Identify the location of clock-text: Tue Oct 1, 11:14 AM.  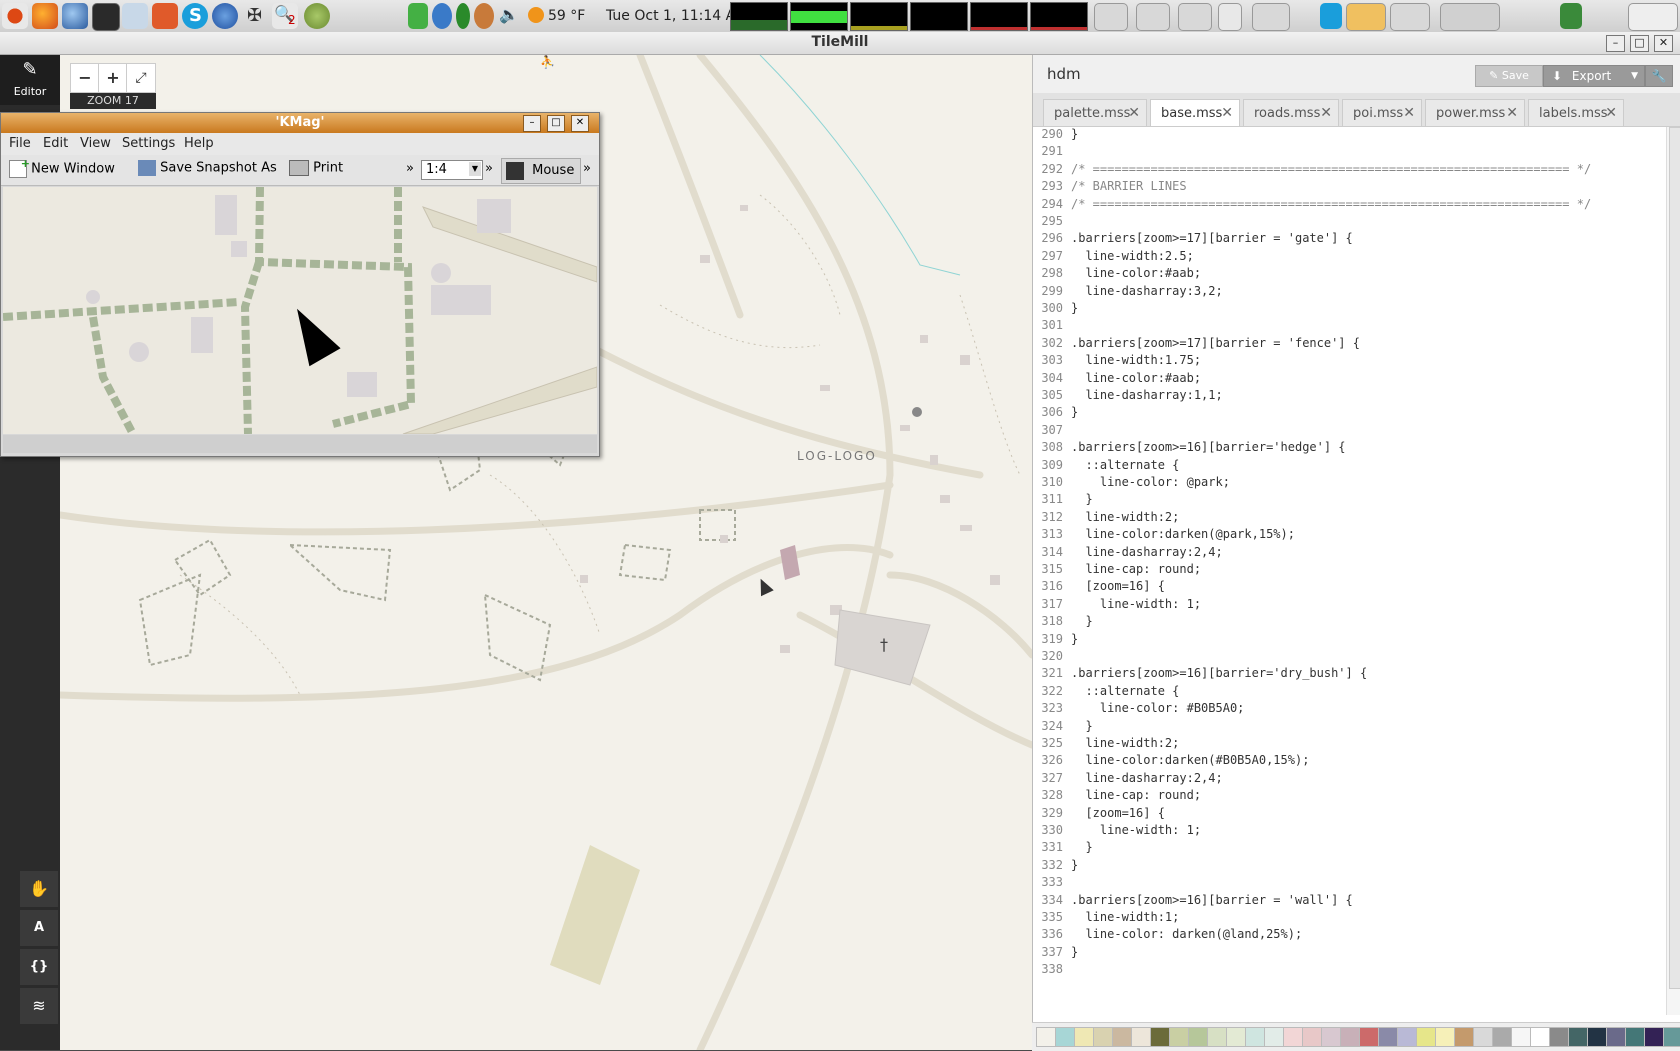
(676, 16).